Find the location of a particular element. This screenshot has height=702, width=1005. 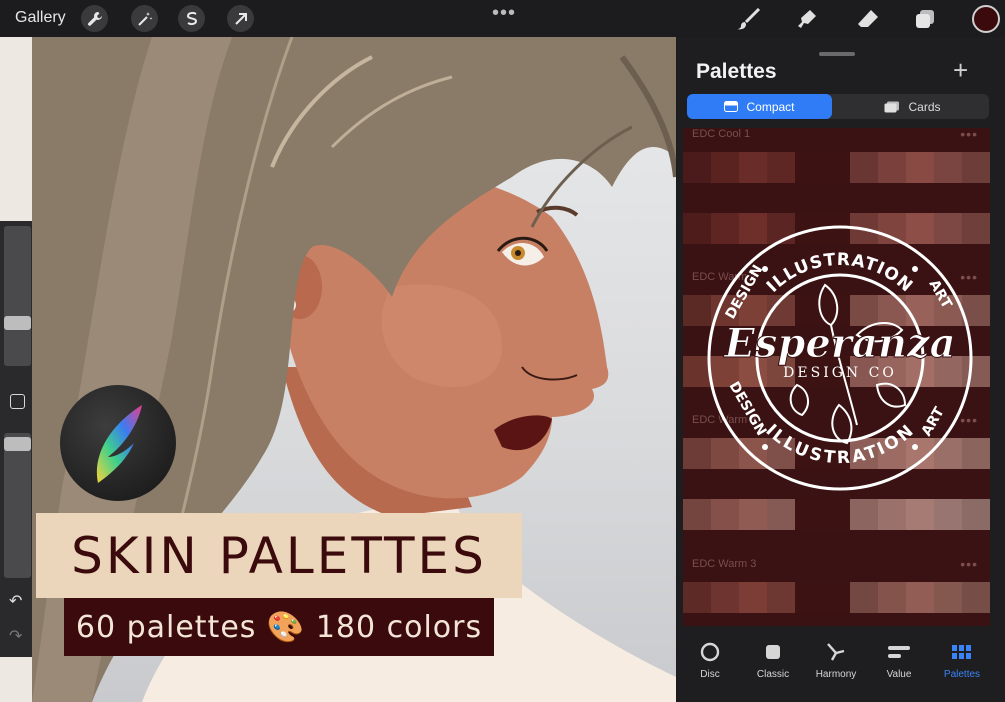

value-sliders-icon is located at coordinates (899, 652).